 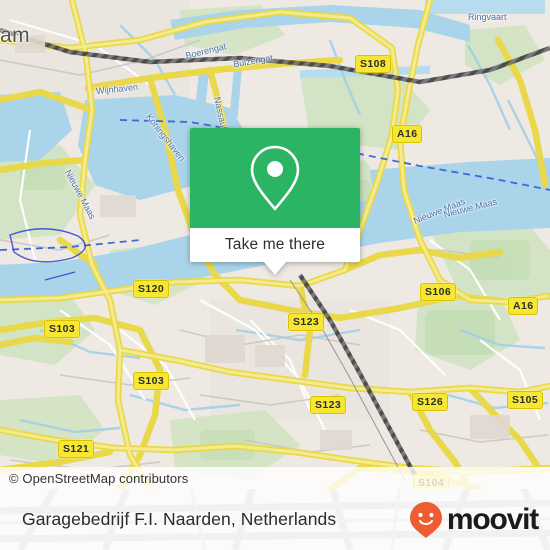 What do you see at coordinates (275, 268) in the screenshot?
I see `popup-pointer` at bounding box center [275, 268].